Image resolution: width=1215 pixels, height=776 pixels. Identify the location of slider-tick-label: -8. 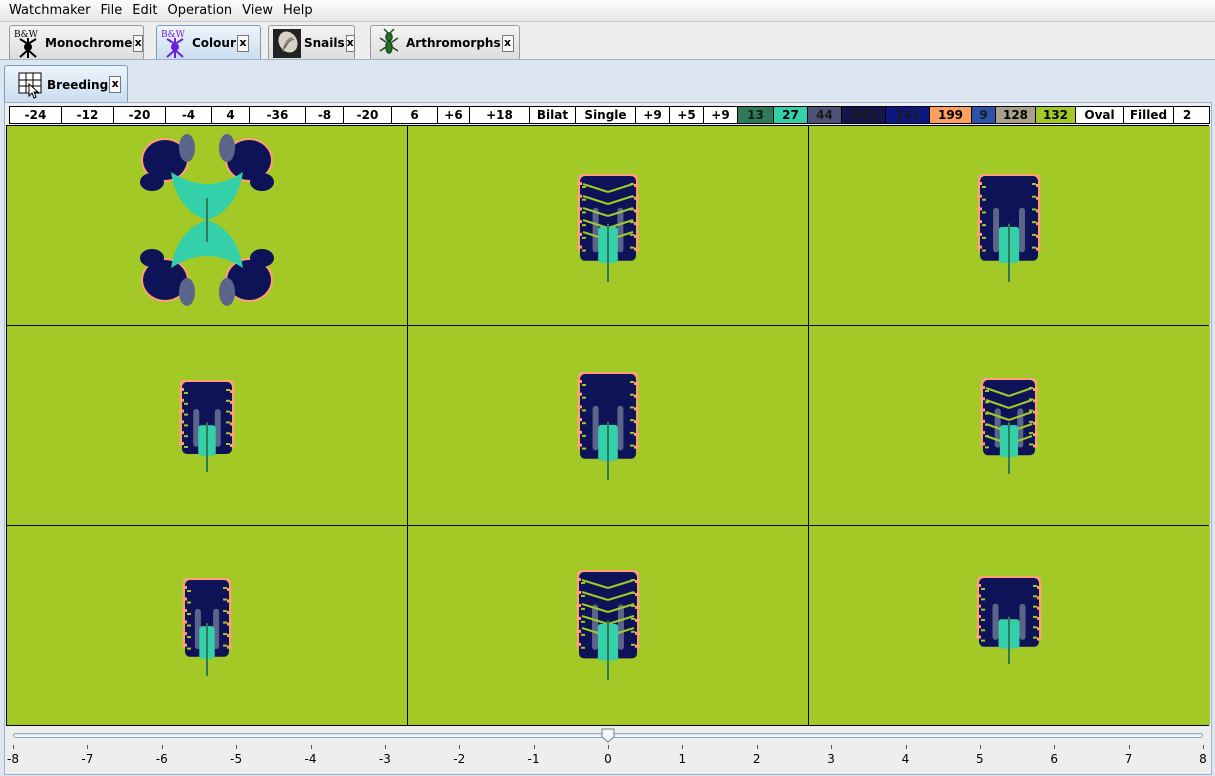
(13, 759).